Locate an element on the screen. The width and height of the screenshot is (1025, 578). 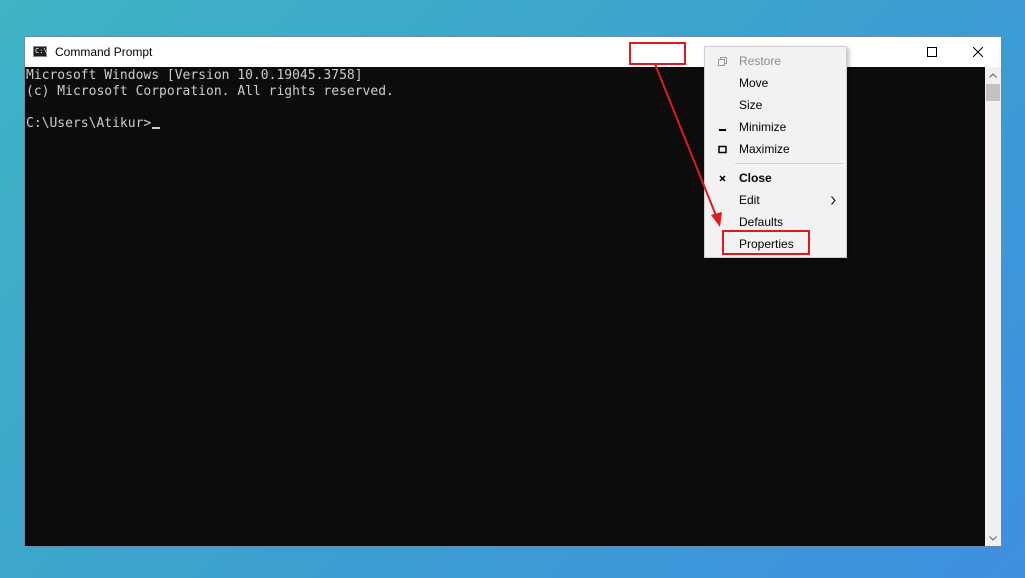
annotation-arrow is located at coordinates (688, 145).